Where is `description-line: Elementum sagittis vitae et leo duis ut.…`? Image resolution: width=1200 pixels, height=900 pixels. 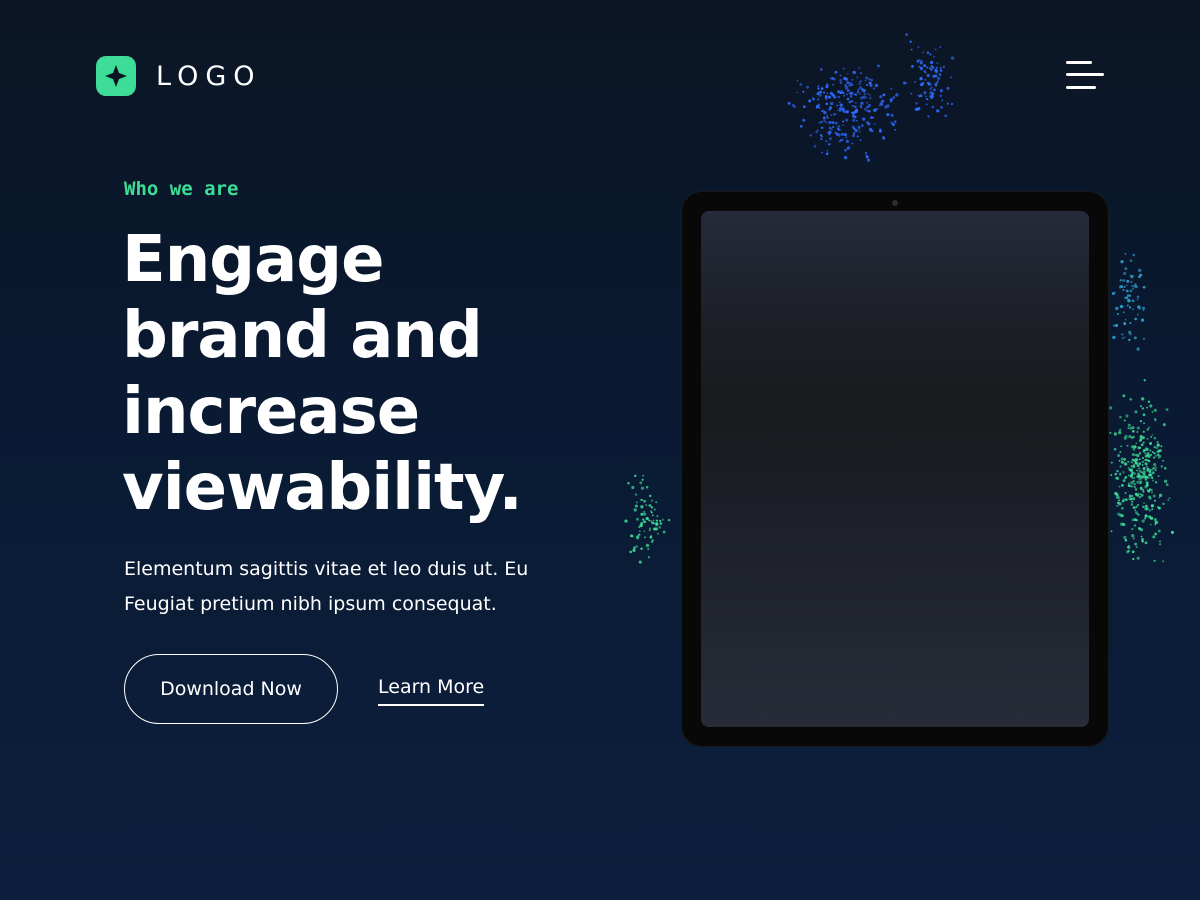
description-line: Elementum sagittis vitae et leo duis ut.… is located at coordinates (326, 569).